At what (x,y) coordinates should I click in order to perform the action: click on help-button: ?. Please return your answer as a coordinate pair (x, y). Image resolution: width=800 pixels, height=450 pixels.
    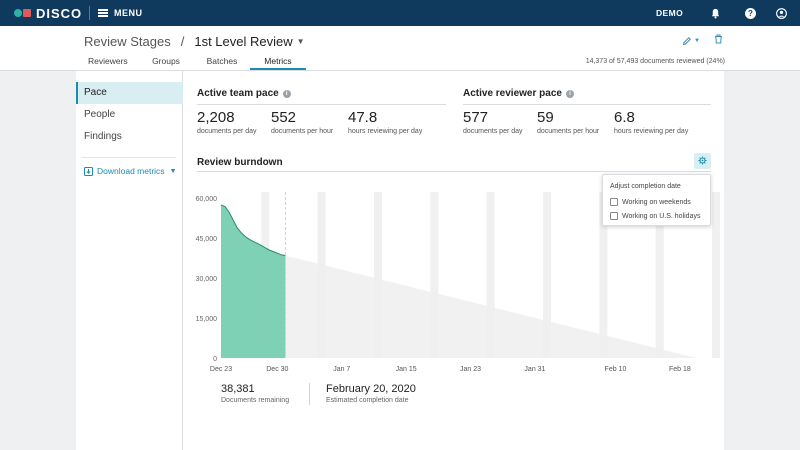
    Looking at the image, I should click on (750, 13).